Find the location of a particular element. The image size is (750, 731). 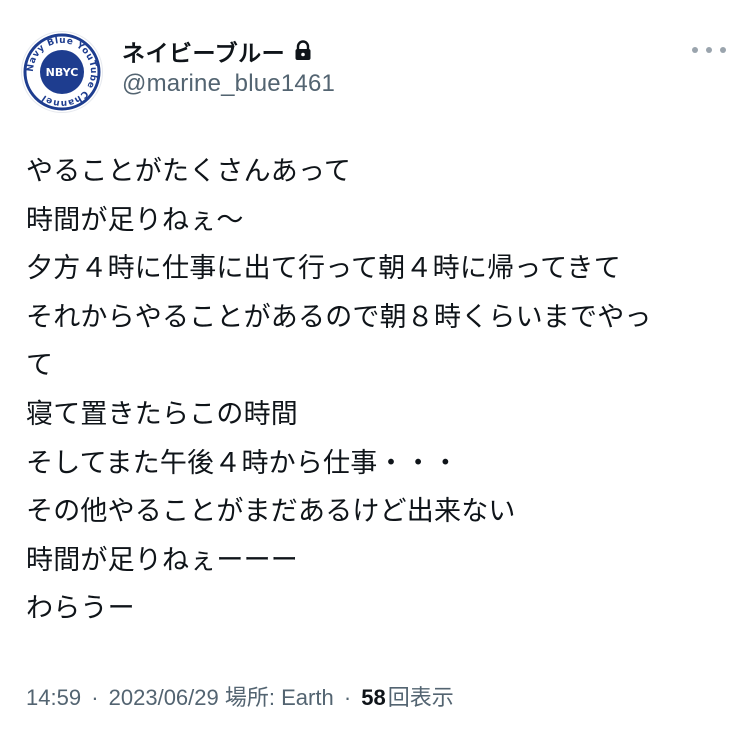

tweet-date: 2023/06/29 is located at coordinates (164, 697).